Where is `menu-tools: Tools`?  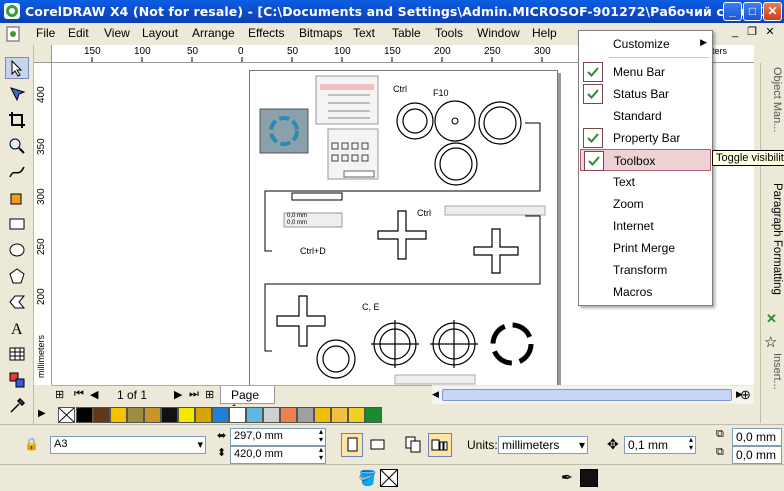 menu-tools: Tools is located at coordinates (449, 33).